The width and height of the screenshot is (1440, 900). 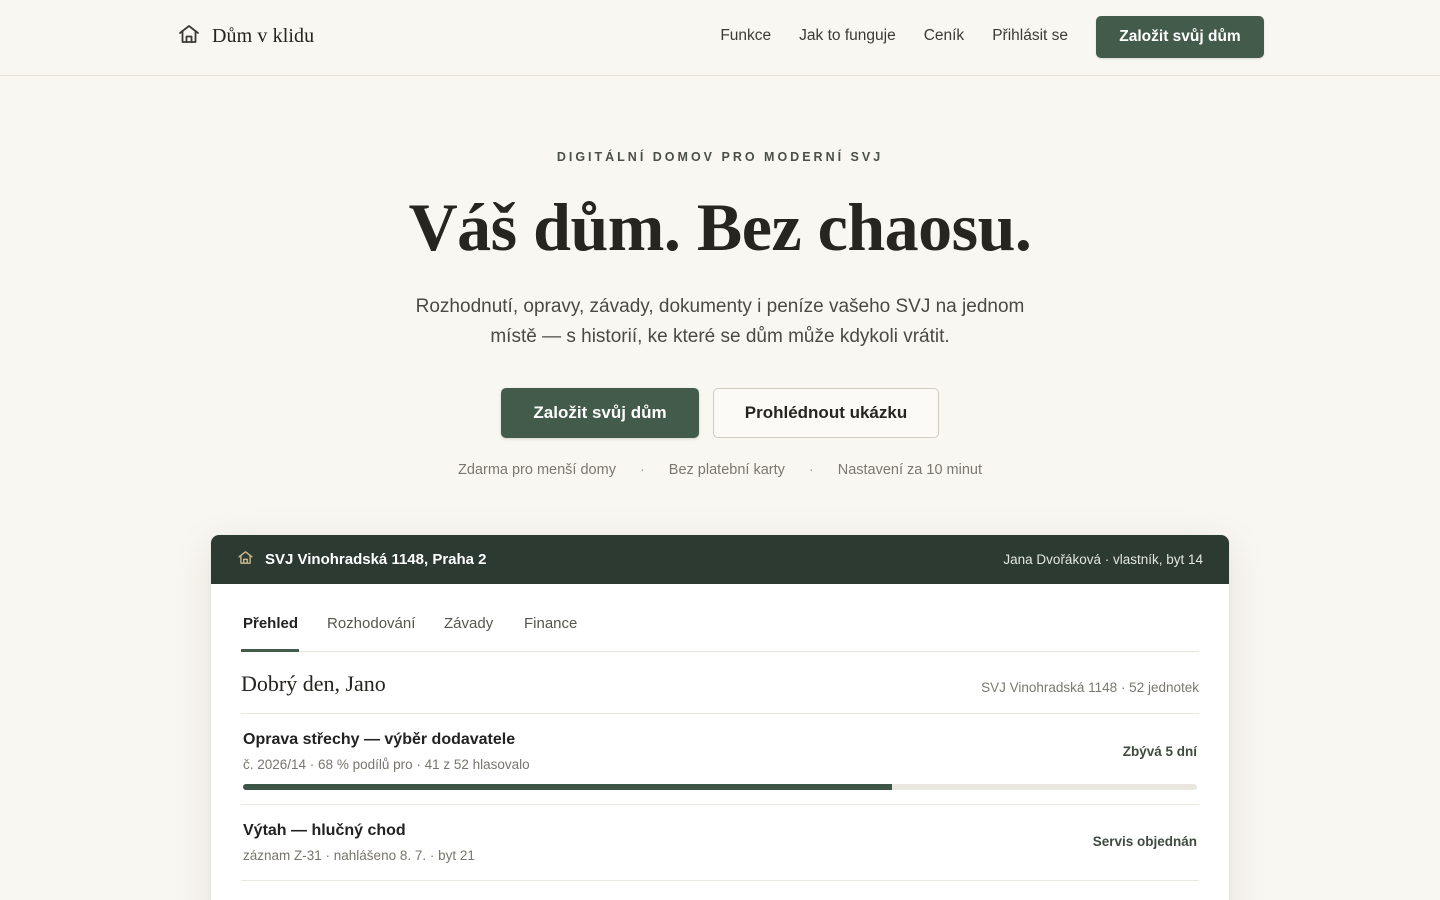 I want to click on hero-headline: Váš dům. Bez chaosu., so click(x=720, y=227).